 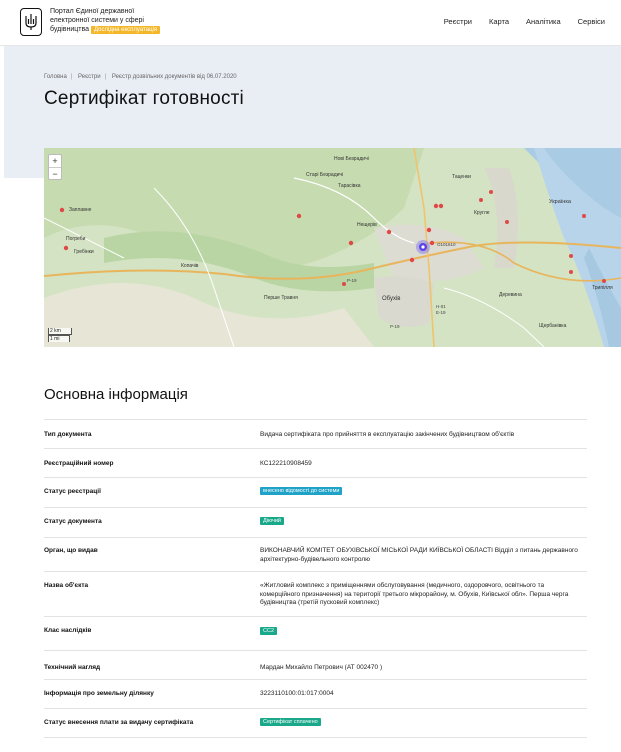 I want to click on breadcrumb-home: Головна, so click(x=55, y=77).